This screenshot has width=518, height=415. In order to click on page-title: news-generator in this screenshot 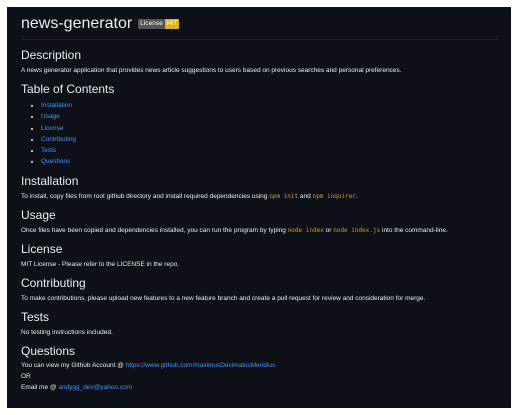, I will do `click(77, 23)`.